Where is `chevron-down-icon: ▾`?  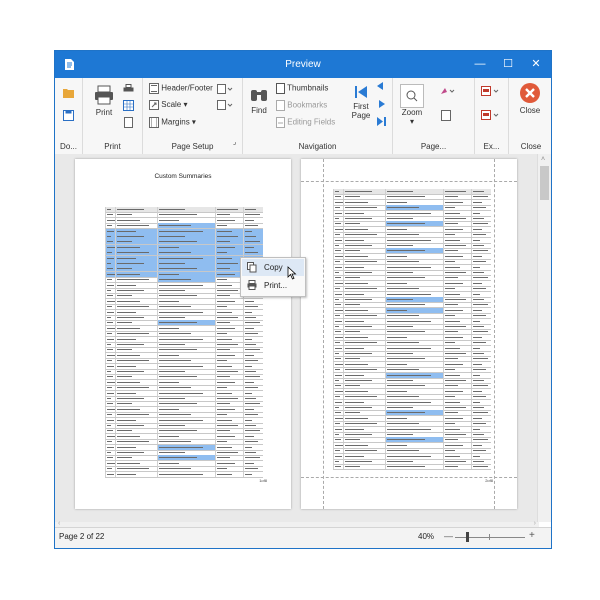 chevron-down-icon: ▾ is located at coordinates (185, 105).